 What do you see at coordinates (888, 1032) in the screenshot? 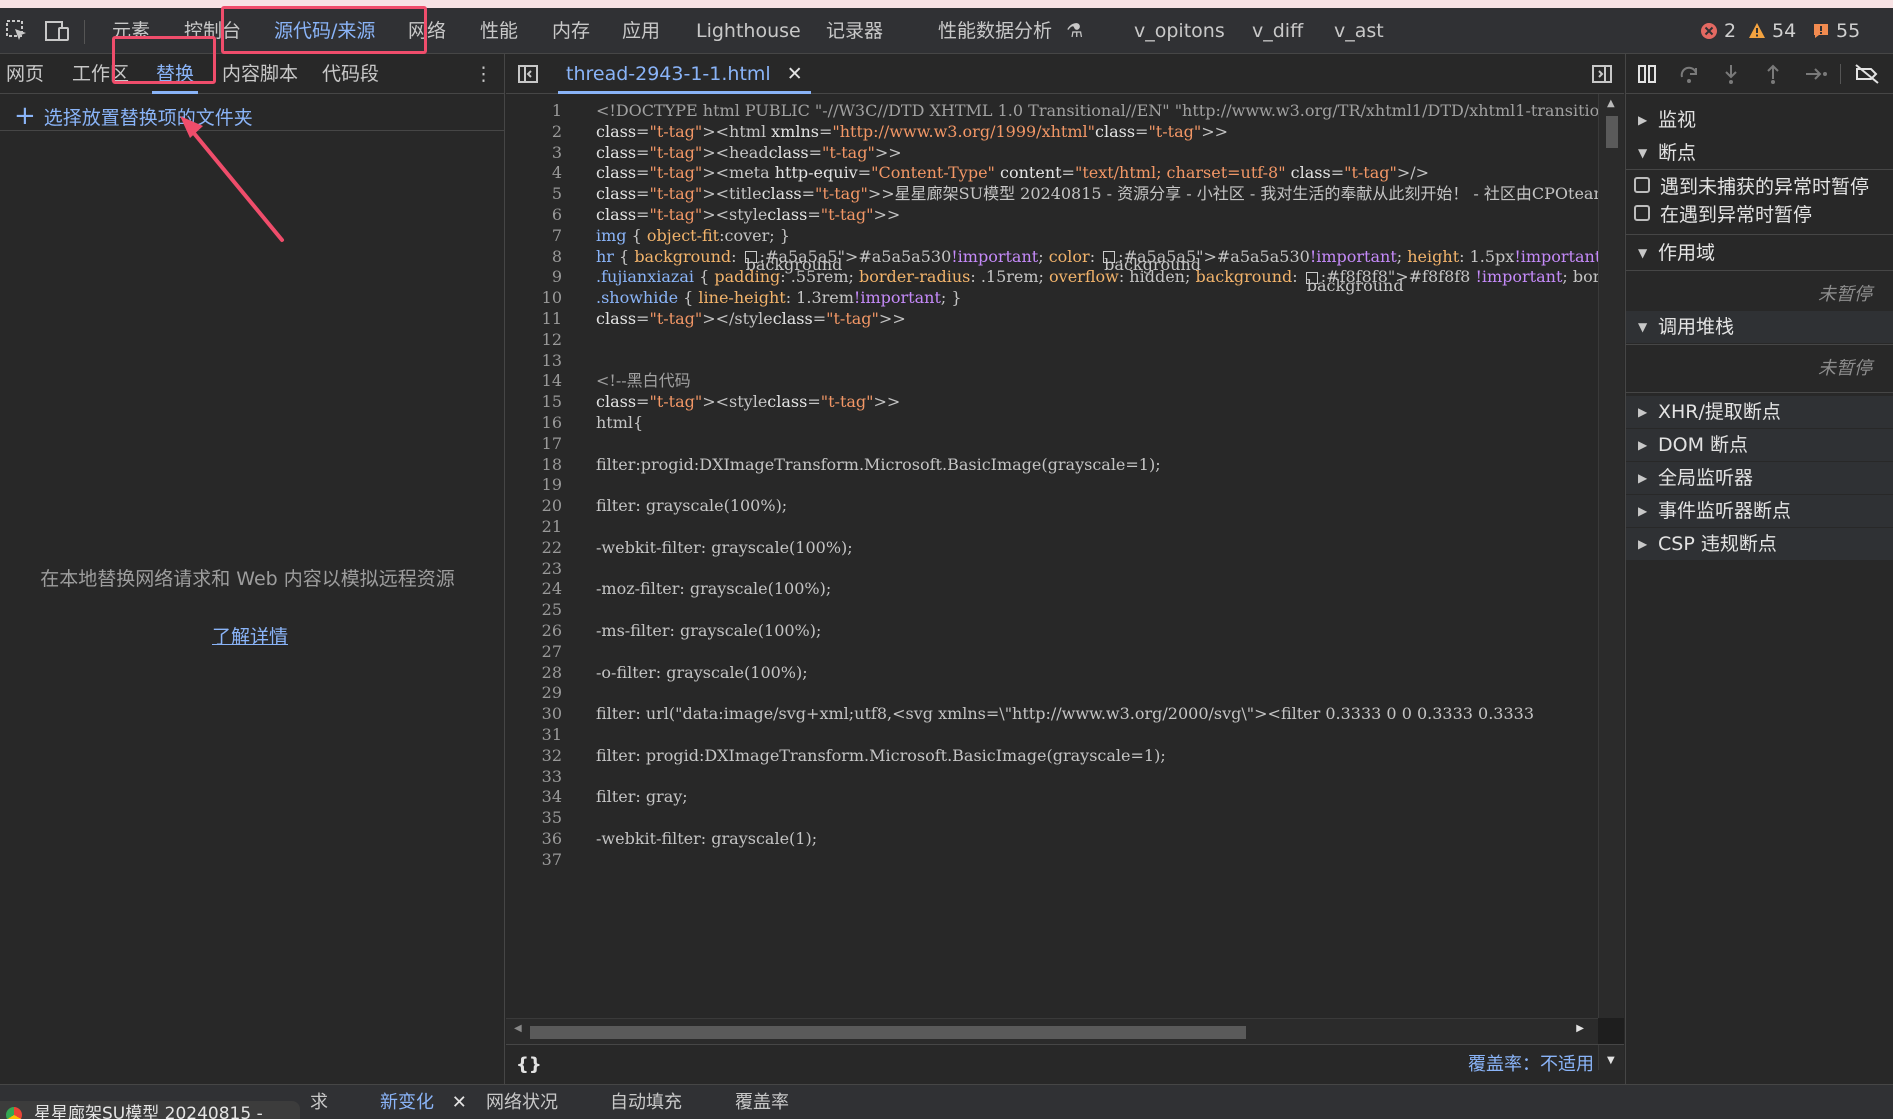
I see `horizontal-scroll-thumb` at bounding box center [888, 1032].